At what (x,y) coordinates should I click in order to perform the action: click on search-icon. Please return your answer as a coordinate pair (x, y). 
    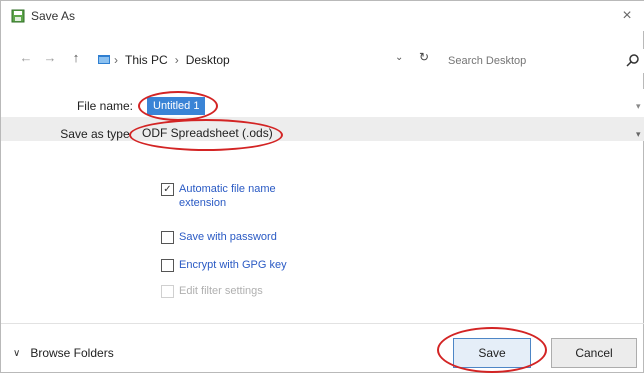
    Looking at the image, I should click on (633, 60).